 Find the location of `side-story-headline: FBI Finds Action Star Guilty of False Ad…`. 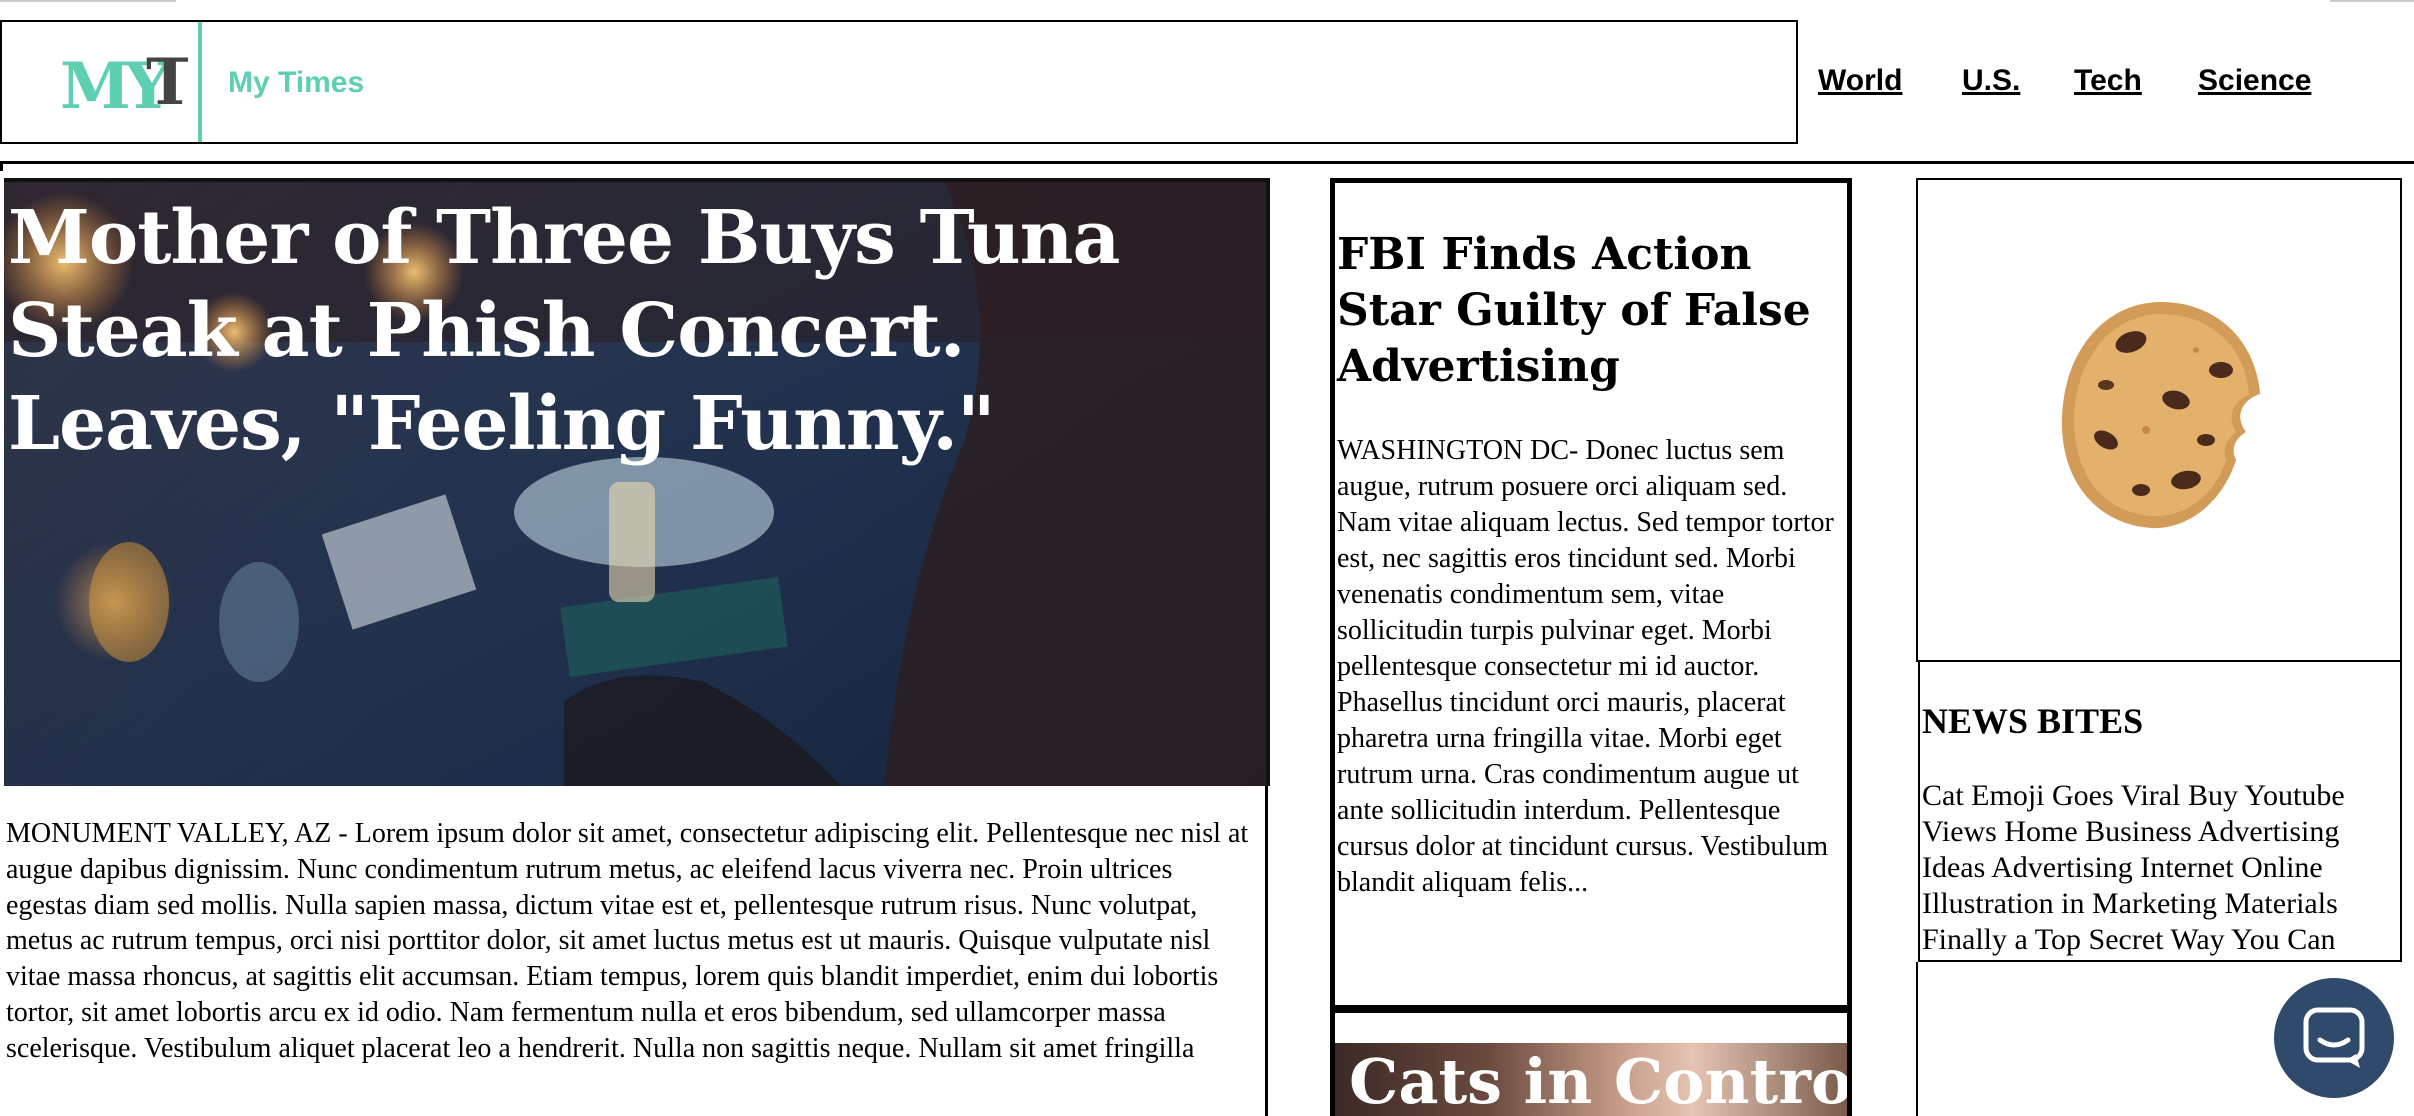

side-story-headline: FBI Finds Action Star Guilty of False Ad… is located at coordinates (1587, 311).